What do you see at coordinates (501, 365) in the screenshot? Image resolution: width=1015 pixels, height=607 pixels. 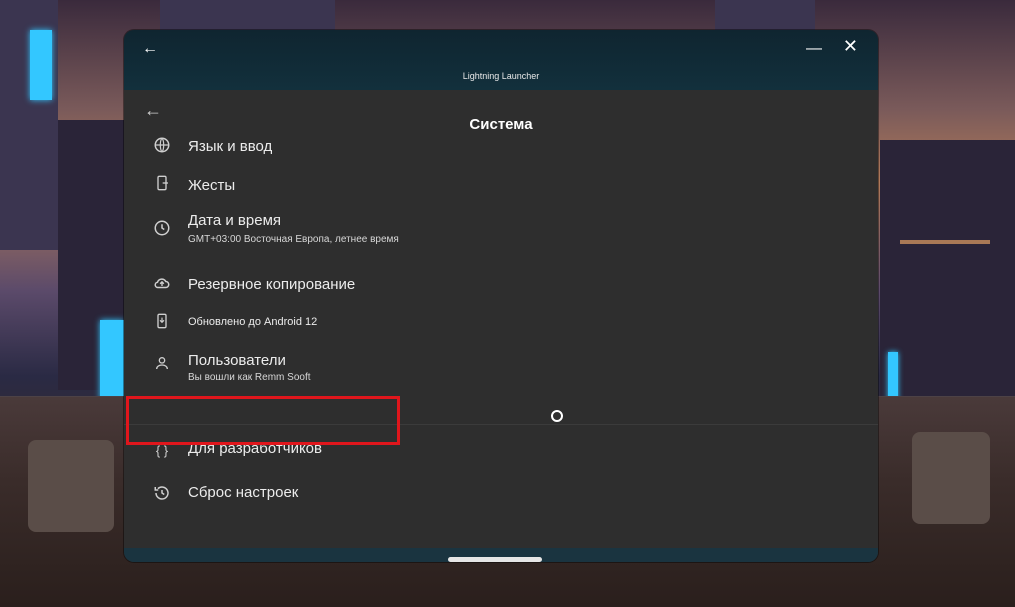 I see `settings-item-users: Пользователи Вы вошли как Remm Sooft` at bounding box center [501, 365].